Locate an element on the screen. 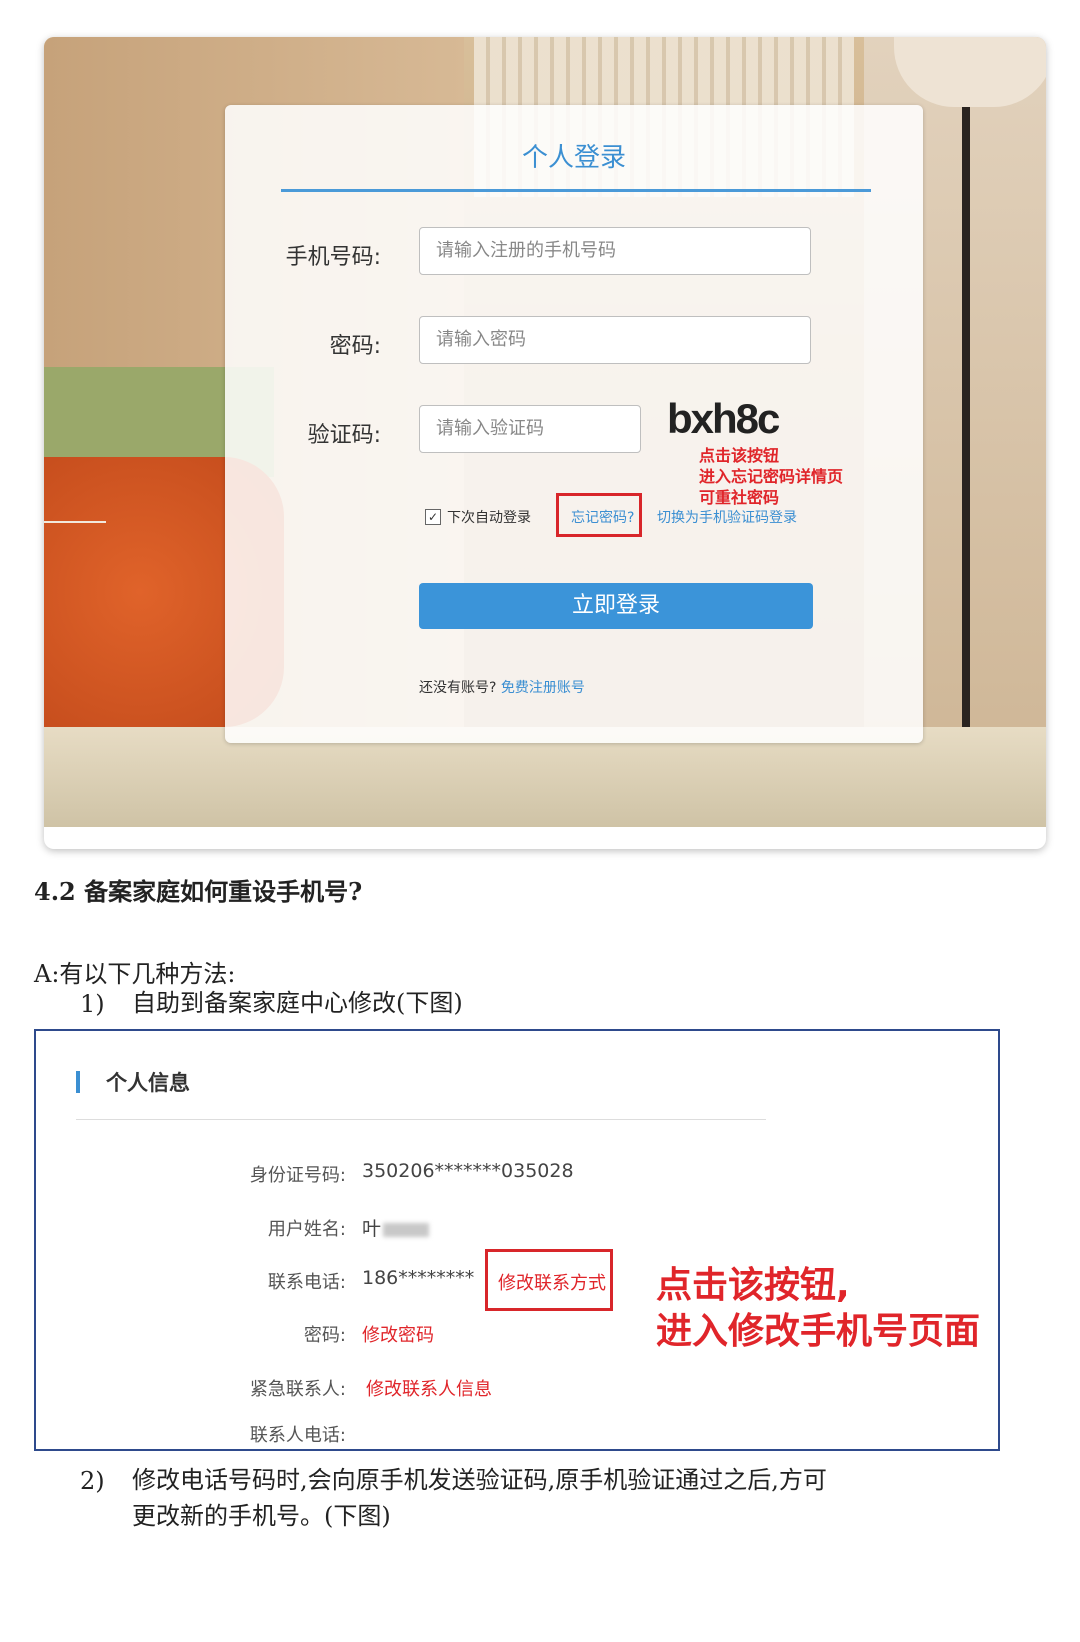 This screenshot has height=1642, width=1080. blurred-text is located at coordinates (406, 1229).